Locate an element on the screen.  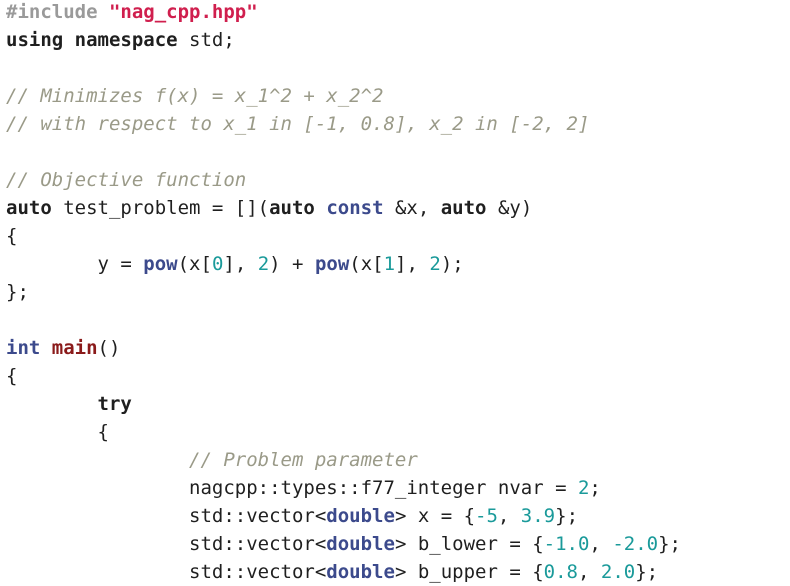
code-line: // Minimizes f(x) = x_1^2 + x_2^2 is located at coordinates (398, 96).